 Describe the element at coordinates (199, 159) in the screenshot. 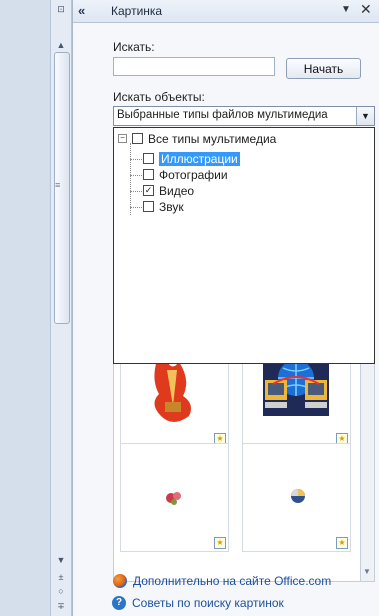

I see `tree-item-label: Иллюстрации` at that location.